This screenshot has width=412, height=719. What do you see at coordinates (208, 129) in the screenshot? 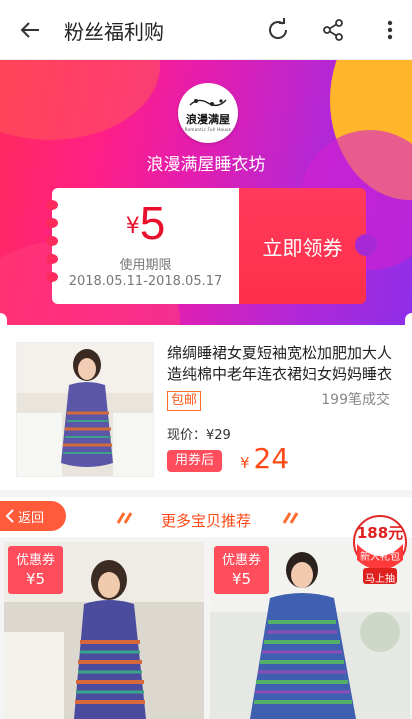
I see `logo-subtext: Romantic Full House` at bounding box center [208, 129].